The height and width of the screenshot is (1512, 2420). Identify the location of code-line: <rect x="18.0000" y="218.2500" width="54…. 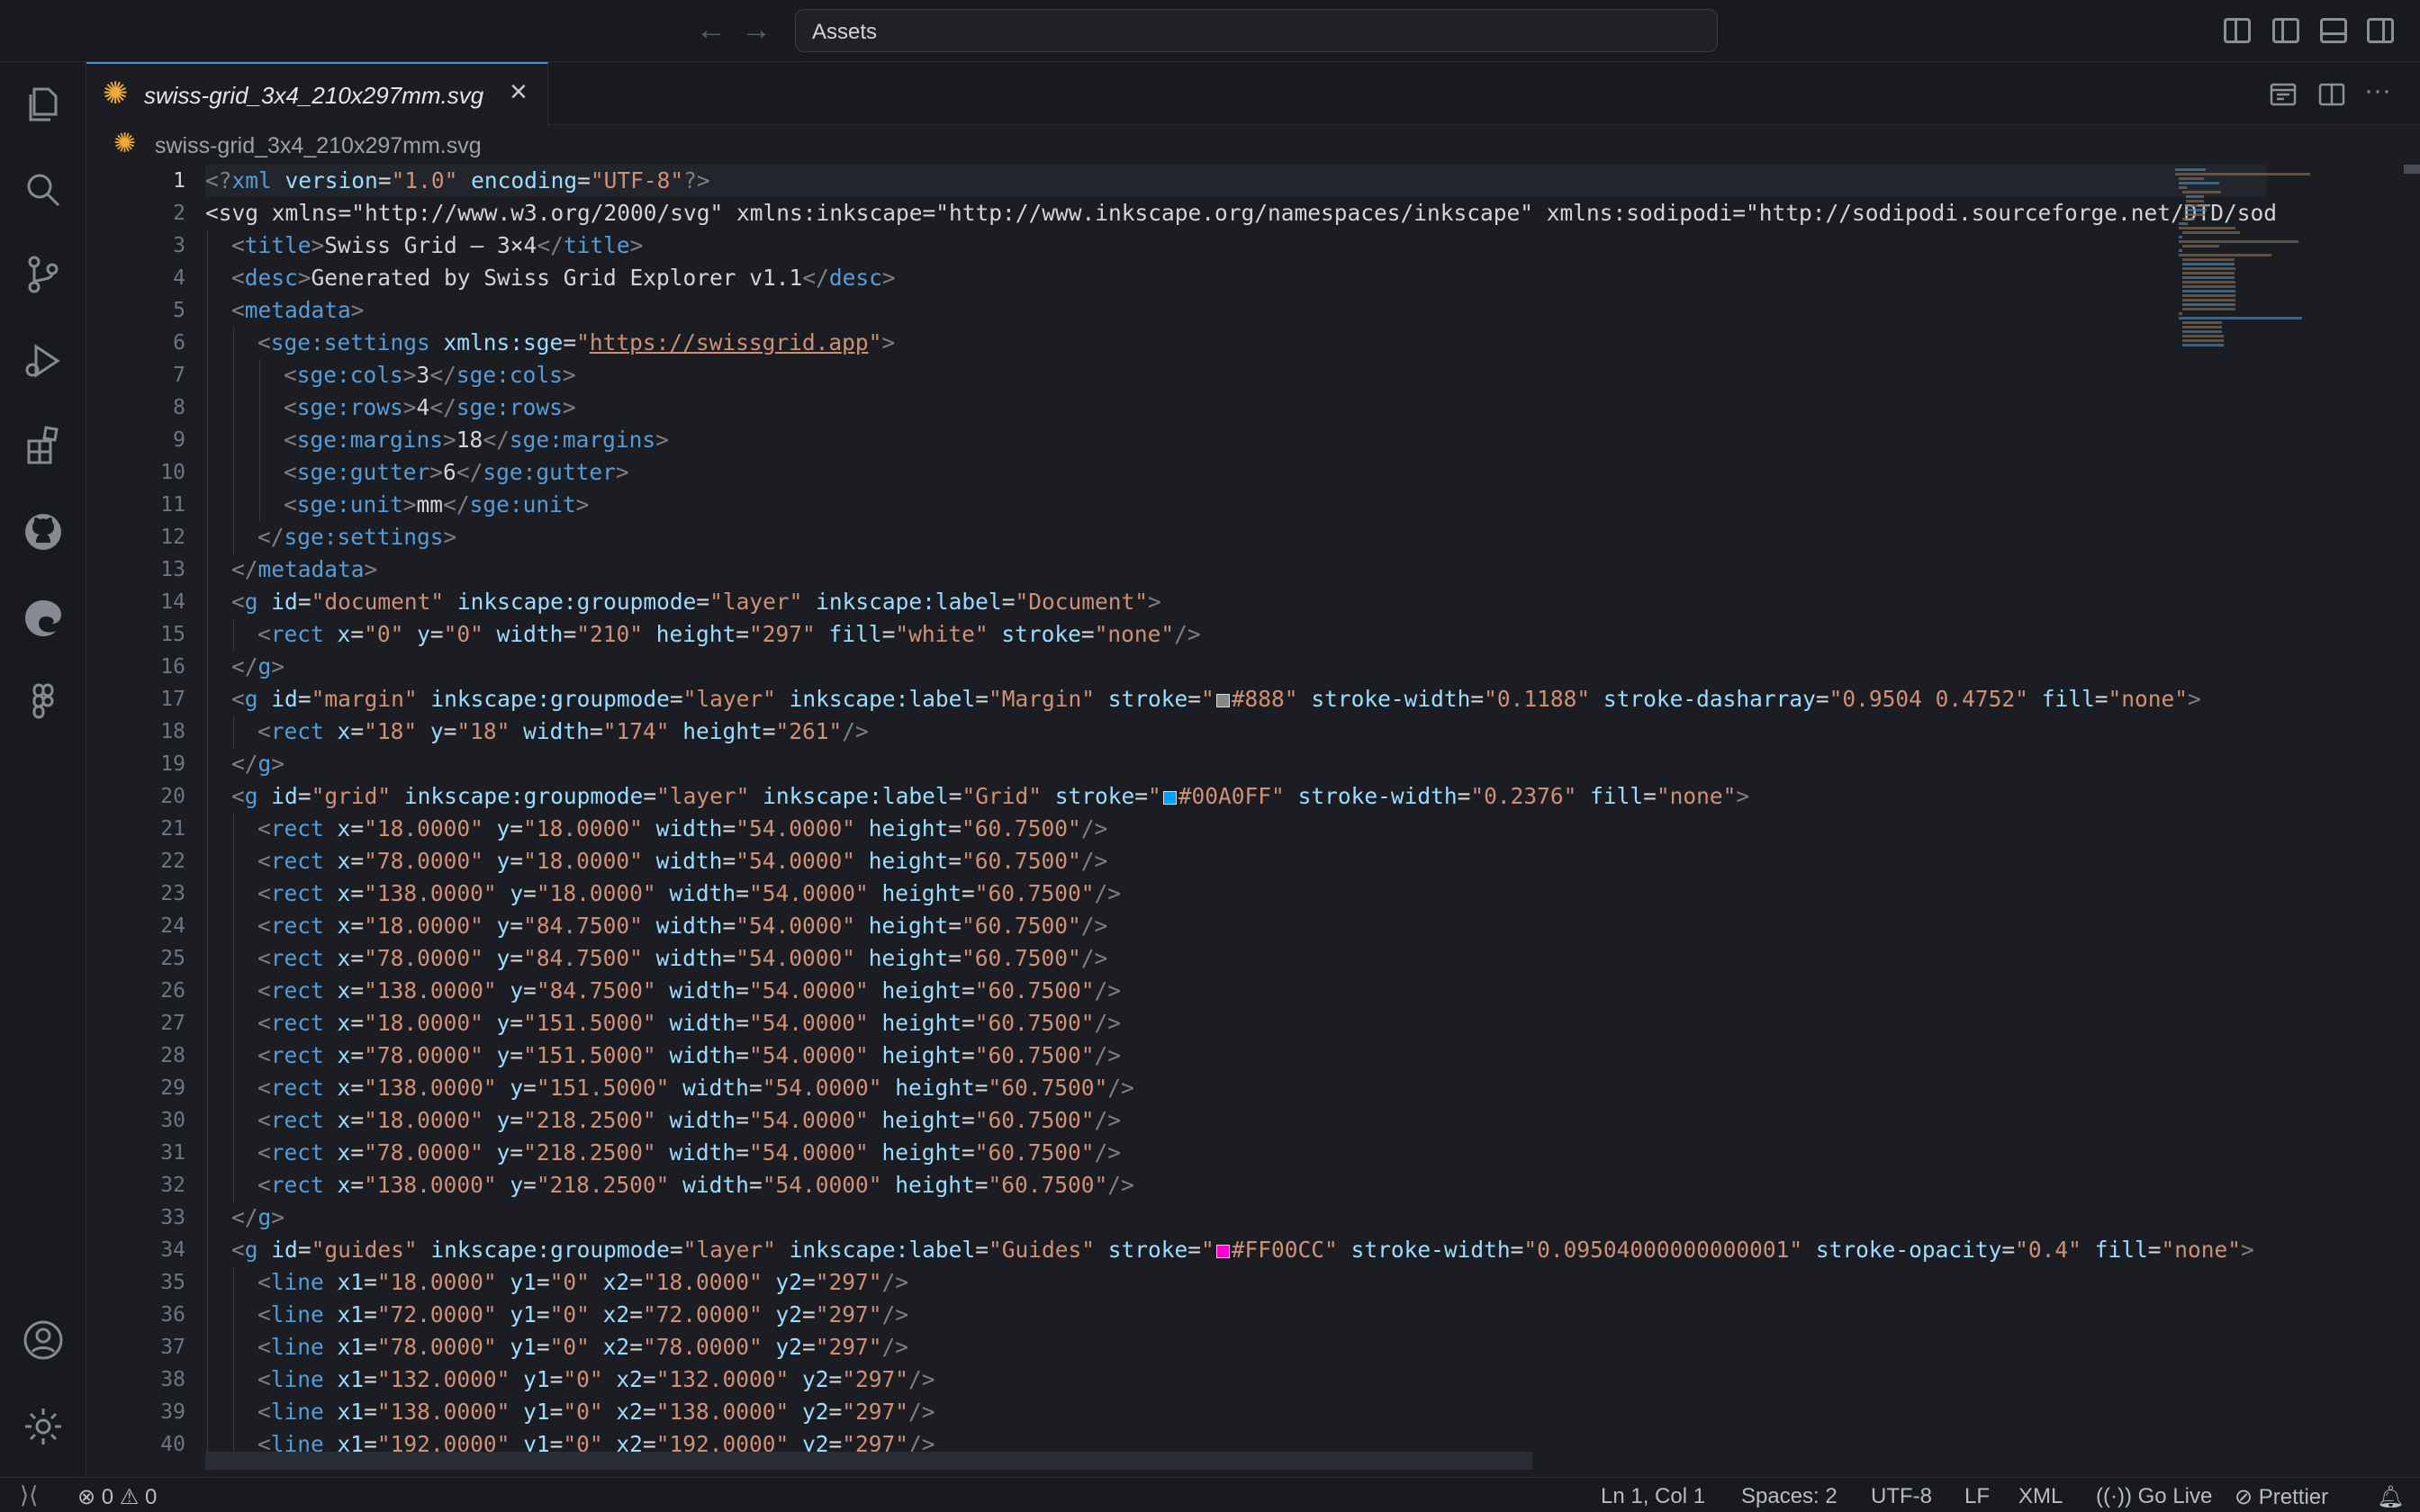
(689, 1120).